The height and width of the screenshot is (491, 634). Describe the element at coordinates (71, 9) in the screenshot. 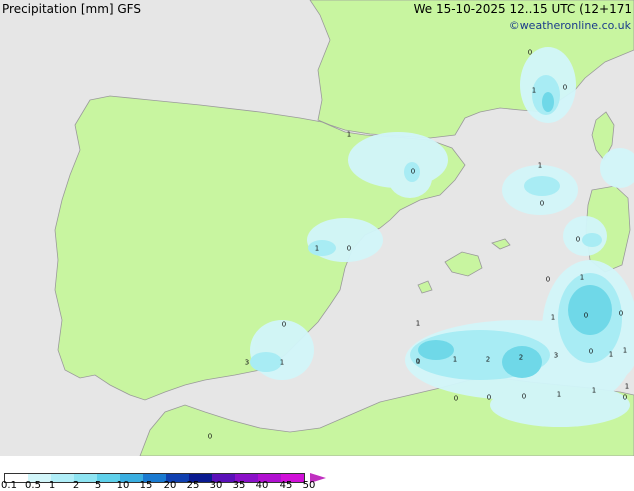

I see `map-title: Precipitation [mm] GFS` at that location.